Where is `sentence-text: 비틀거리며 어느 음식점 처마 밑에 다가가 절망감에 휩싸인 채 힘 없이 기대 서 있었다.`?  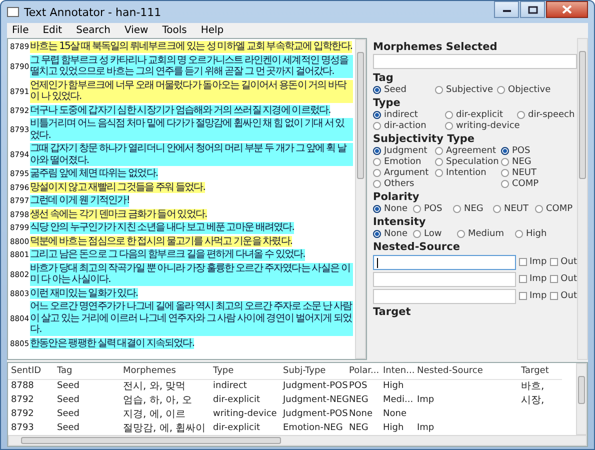 sentence-text: 비틀거리며 어느 음식점 처마 밑에 다가가 절망감에 휩싸인 채 힘 없이 기대 서 있었다. is located at coordinates (191, 129).